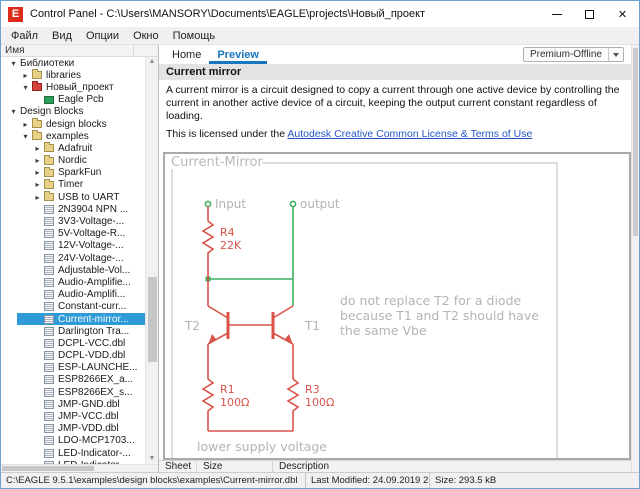 The image size is (640, 489). I want to click on content-vertical-scrollbar, so click(635, 258).